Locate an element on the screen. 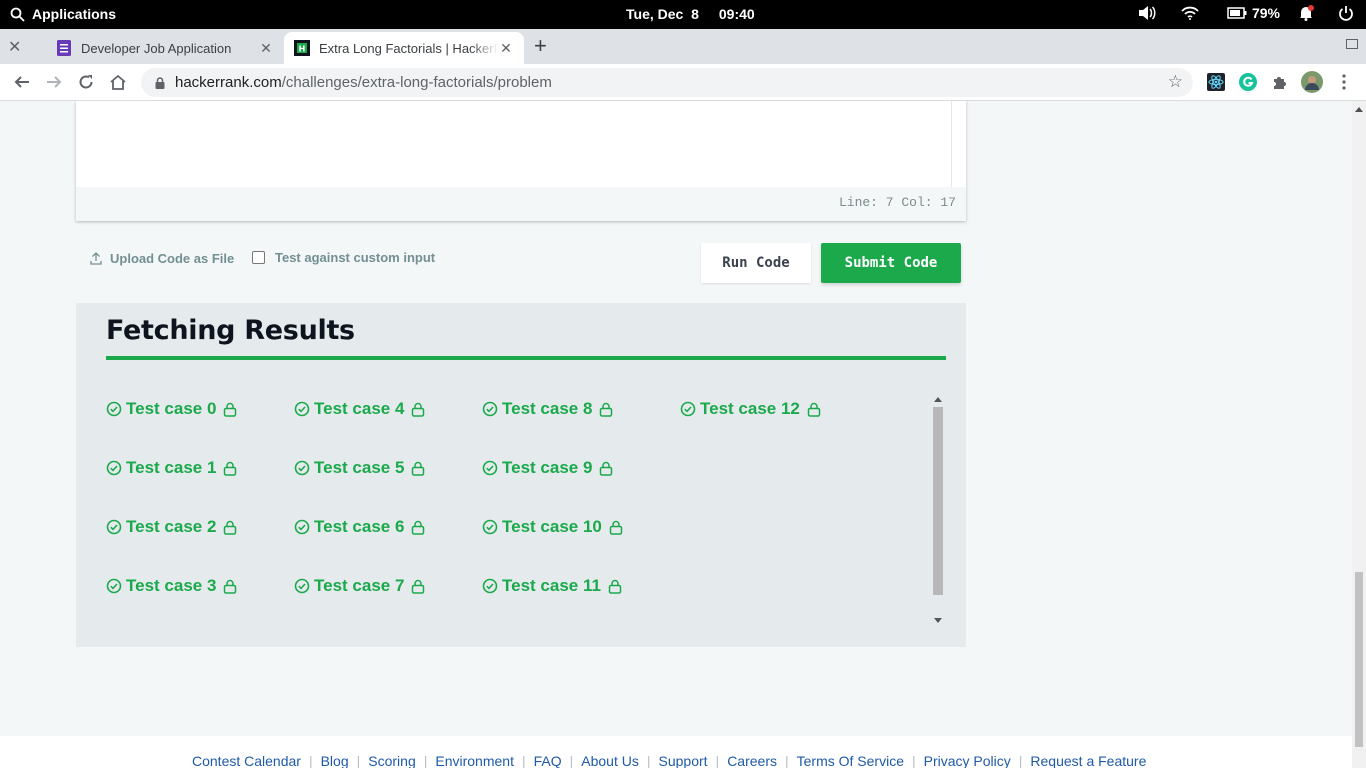 This screenshot has width=1366, height=768. results-divider is located at coordinates (526, 358).